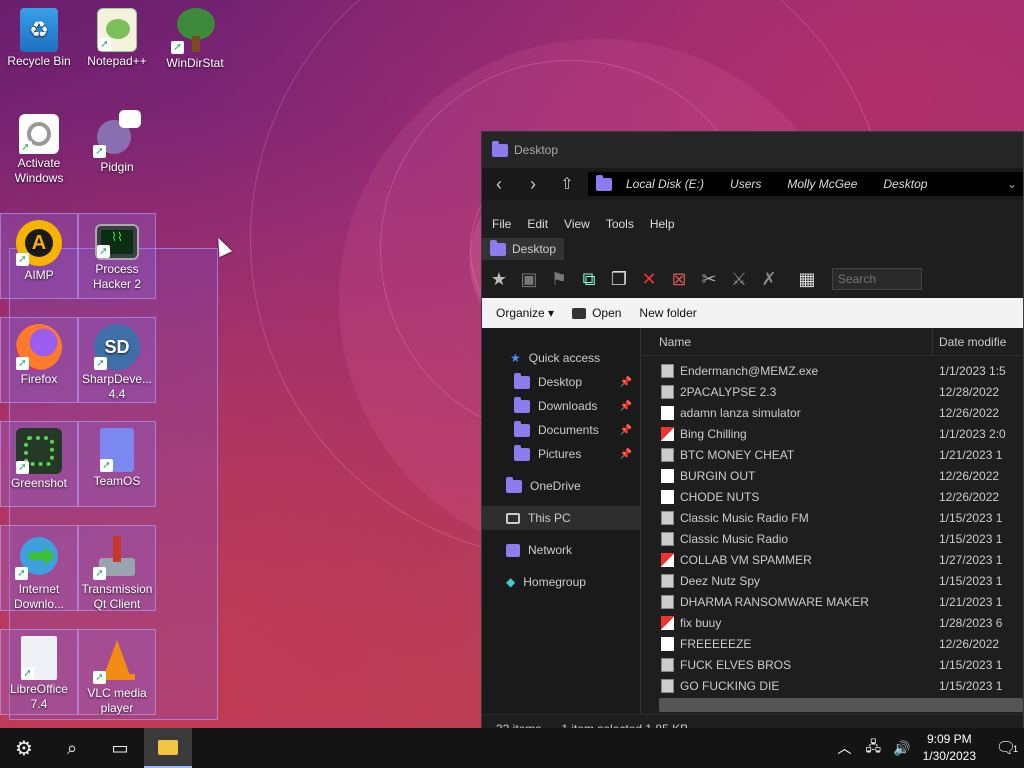 This screenshot has width=1024, height=768. Describe the element at coordinates (39, 672) in the screenshot. I see `desktop-icon-libreoffice: ➚ LibreOffice 7.4` at that location.